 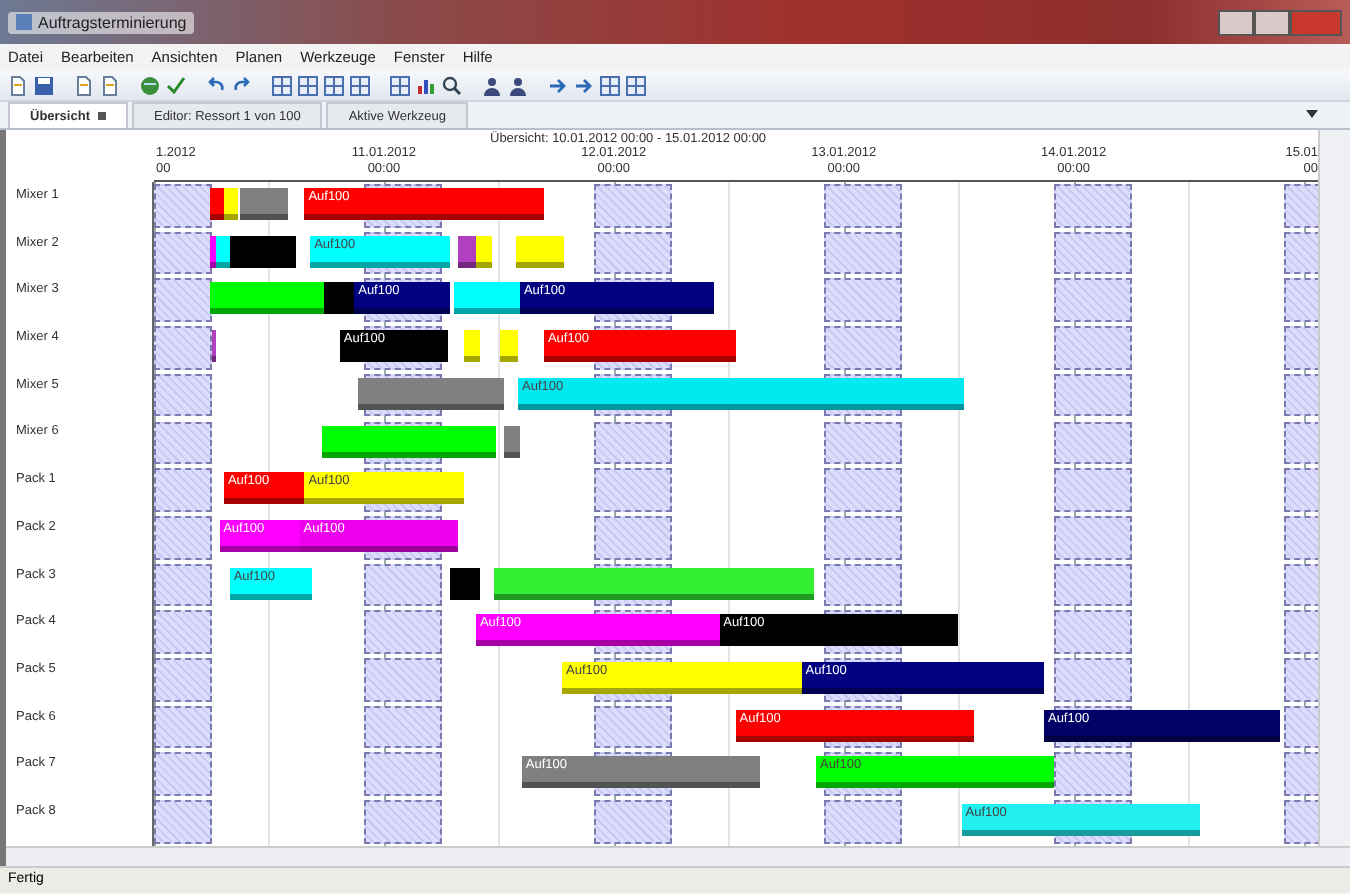 What do you see at coordinates (678, 855) in the screenshot?
I see `horizontal-scrollbar` at bounding box center [678, 855].